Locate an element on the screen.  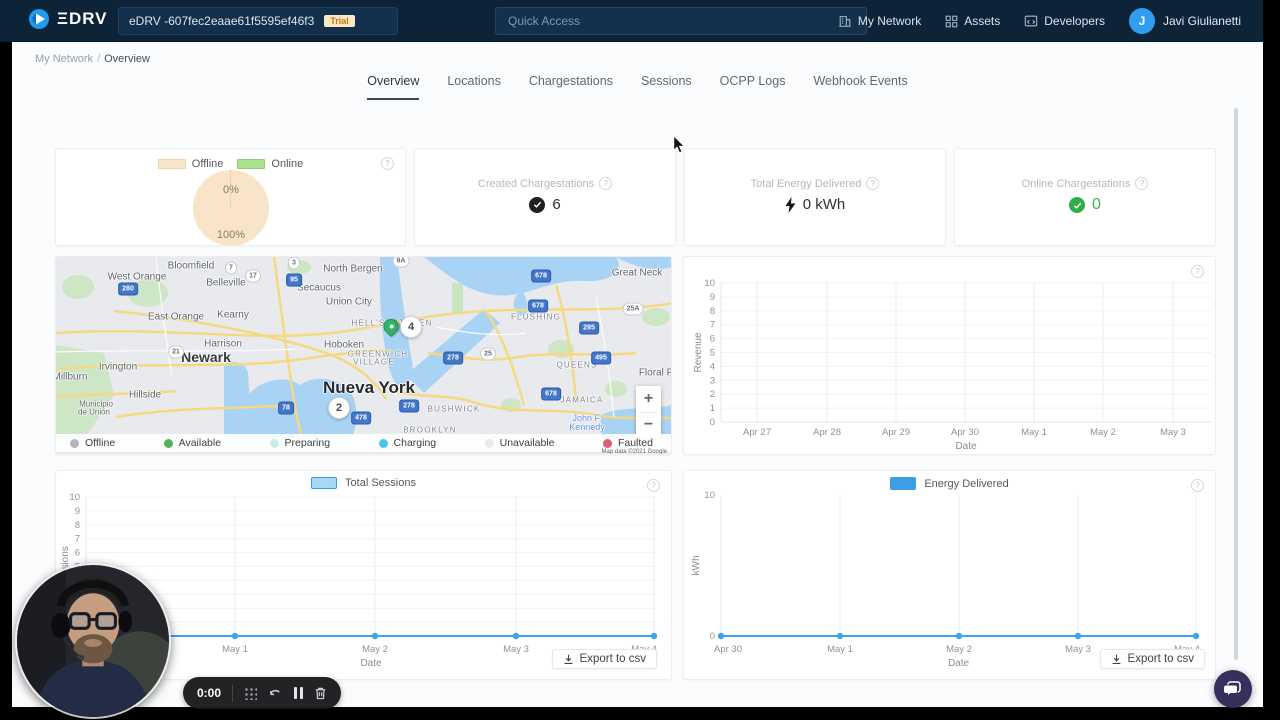
route-shield: 7 is located at coordinates (231, 268).